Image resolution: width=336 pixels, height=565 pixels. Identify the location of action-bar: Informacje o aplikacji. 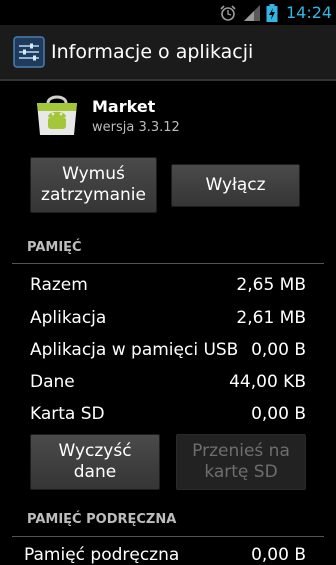
(168, 53).